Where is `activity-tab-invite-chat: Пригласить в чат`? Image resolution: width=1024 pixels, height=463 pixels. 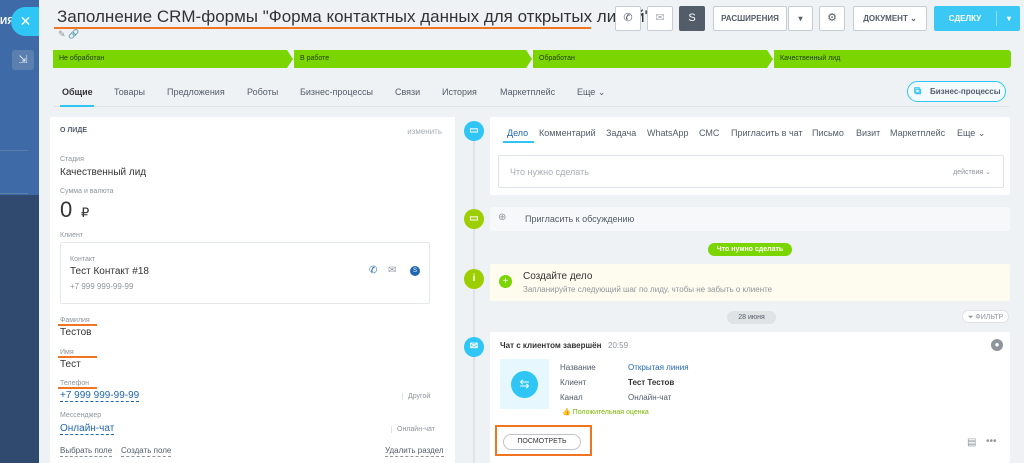
activity-tab-invite-chat: Пригласить в чат is located at coordinates (767, 133).